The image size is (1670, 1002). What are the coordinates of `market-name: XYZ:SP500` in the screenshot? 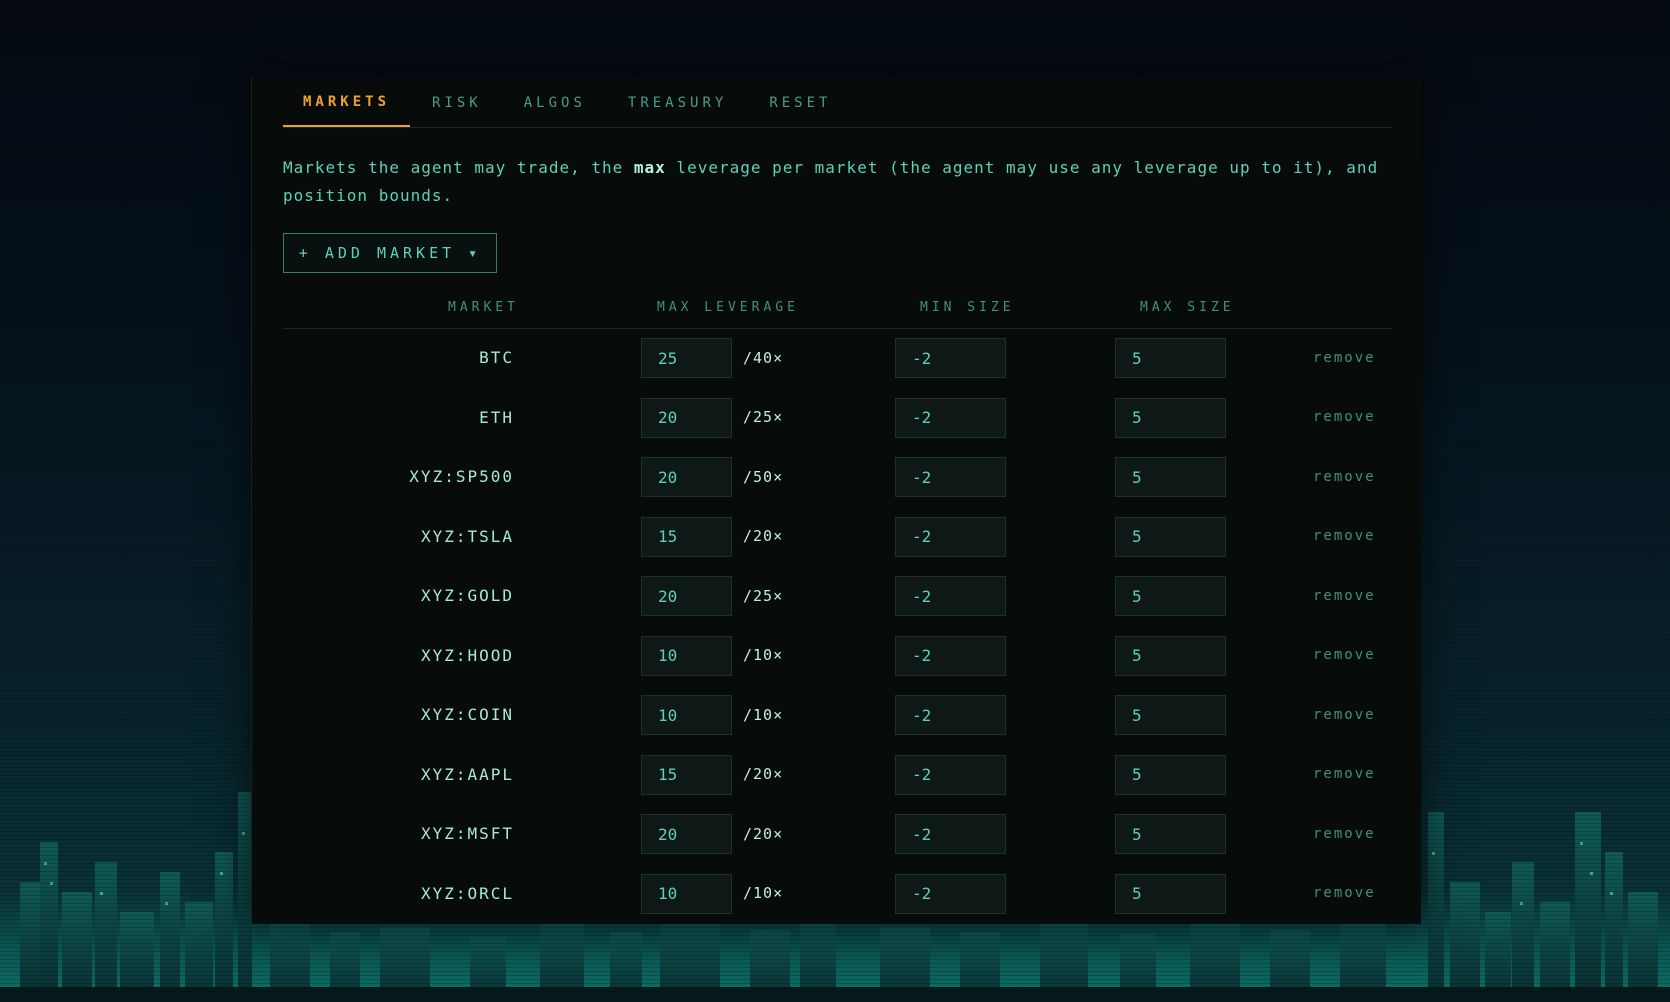 It's located at (461, 477).